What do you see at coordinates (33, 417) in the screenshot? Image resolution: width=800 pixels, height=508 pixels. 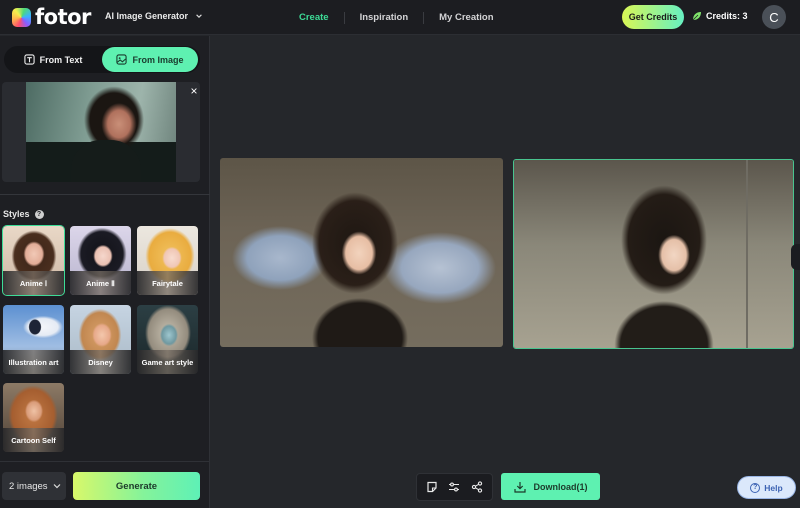 I see `style-card-cartoon-self: Cartoon Self` at bounding box center [33, 417].